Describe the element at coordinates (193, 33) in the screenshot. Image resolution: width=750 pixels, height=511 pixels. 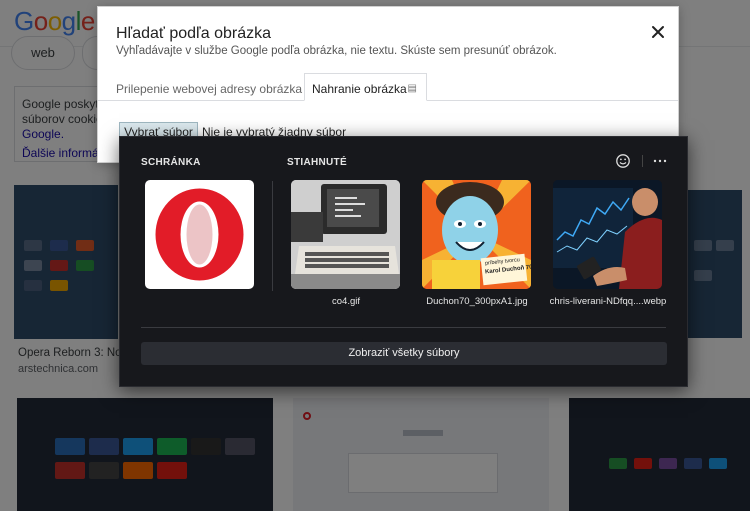
I see `dialog-title: Hľadať podľa obrázka` at that location.